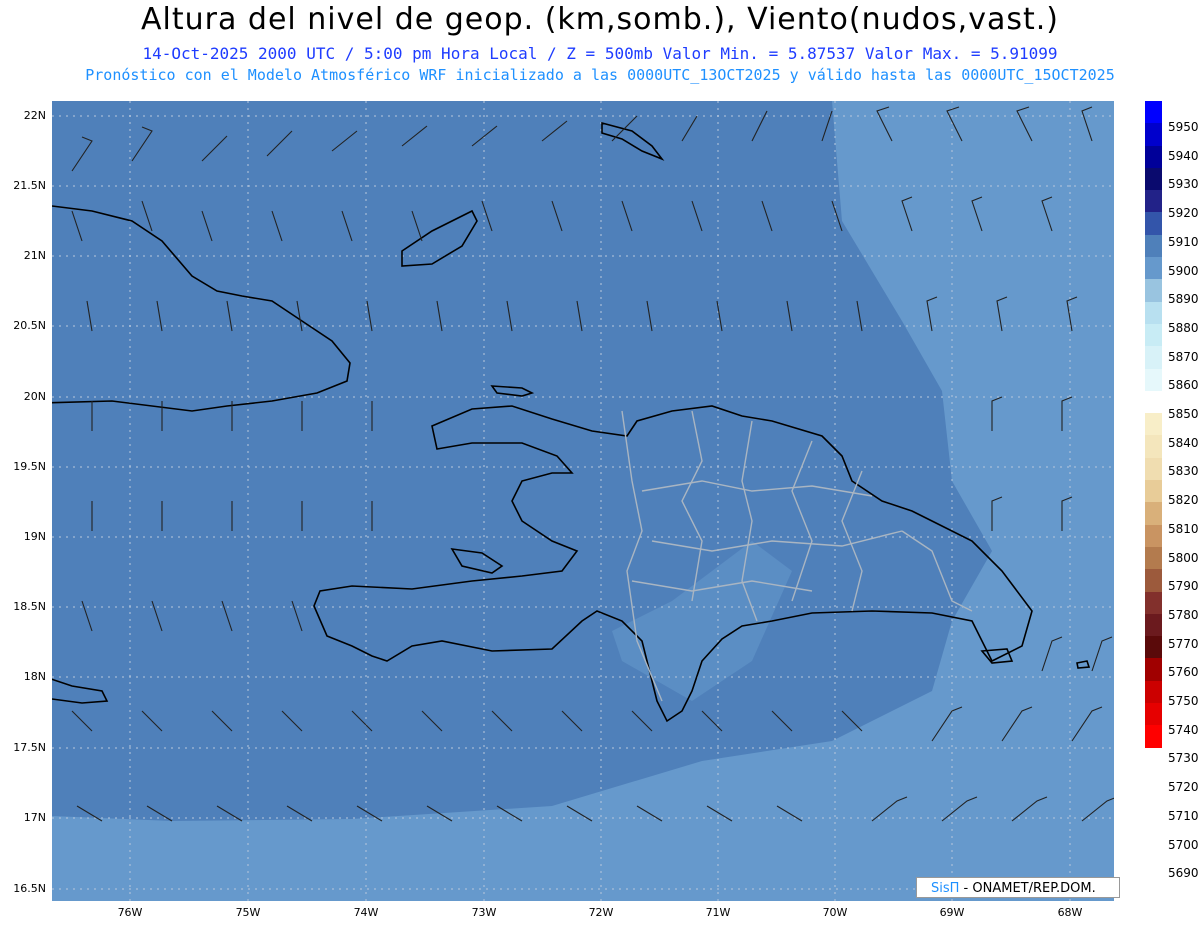 The height and width of the screenshot is (927, 1200). I want to click on lat-label-16-5n: 16.5N, so click(29, 888).